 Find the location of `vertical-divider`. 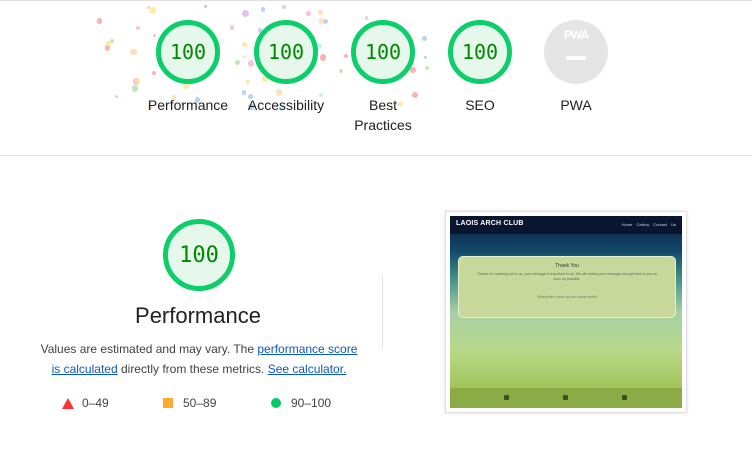

vertical-divider is located at coordinates (382, 312).